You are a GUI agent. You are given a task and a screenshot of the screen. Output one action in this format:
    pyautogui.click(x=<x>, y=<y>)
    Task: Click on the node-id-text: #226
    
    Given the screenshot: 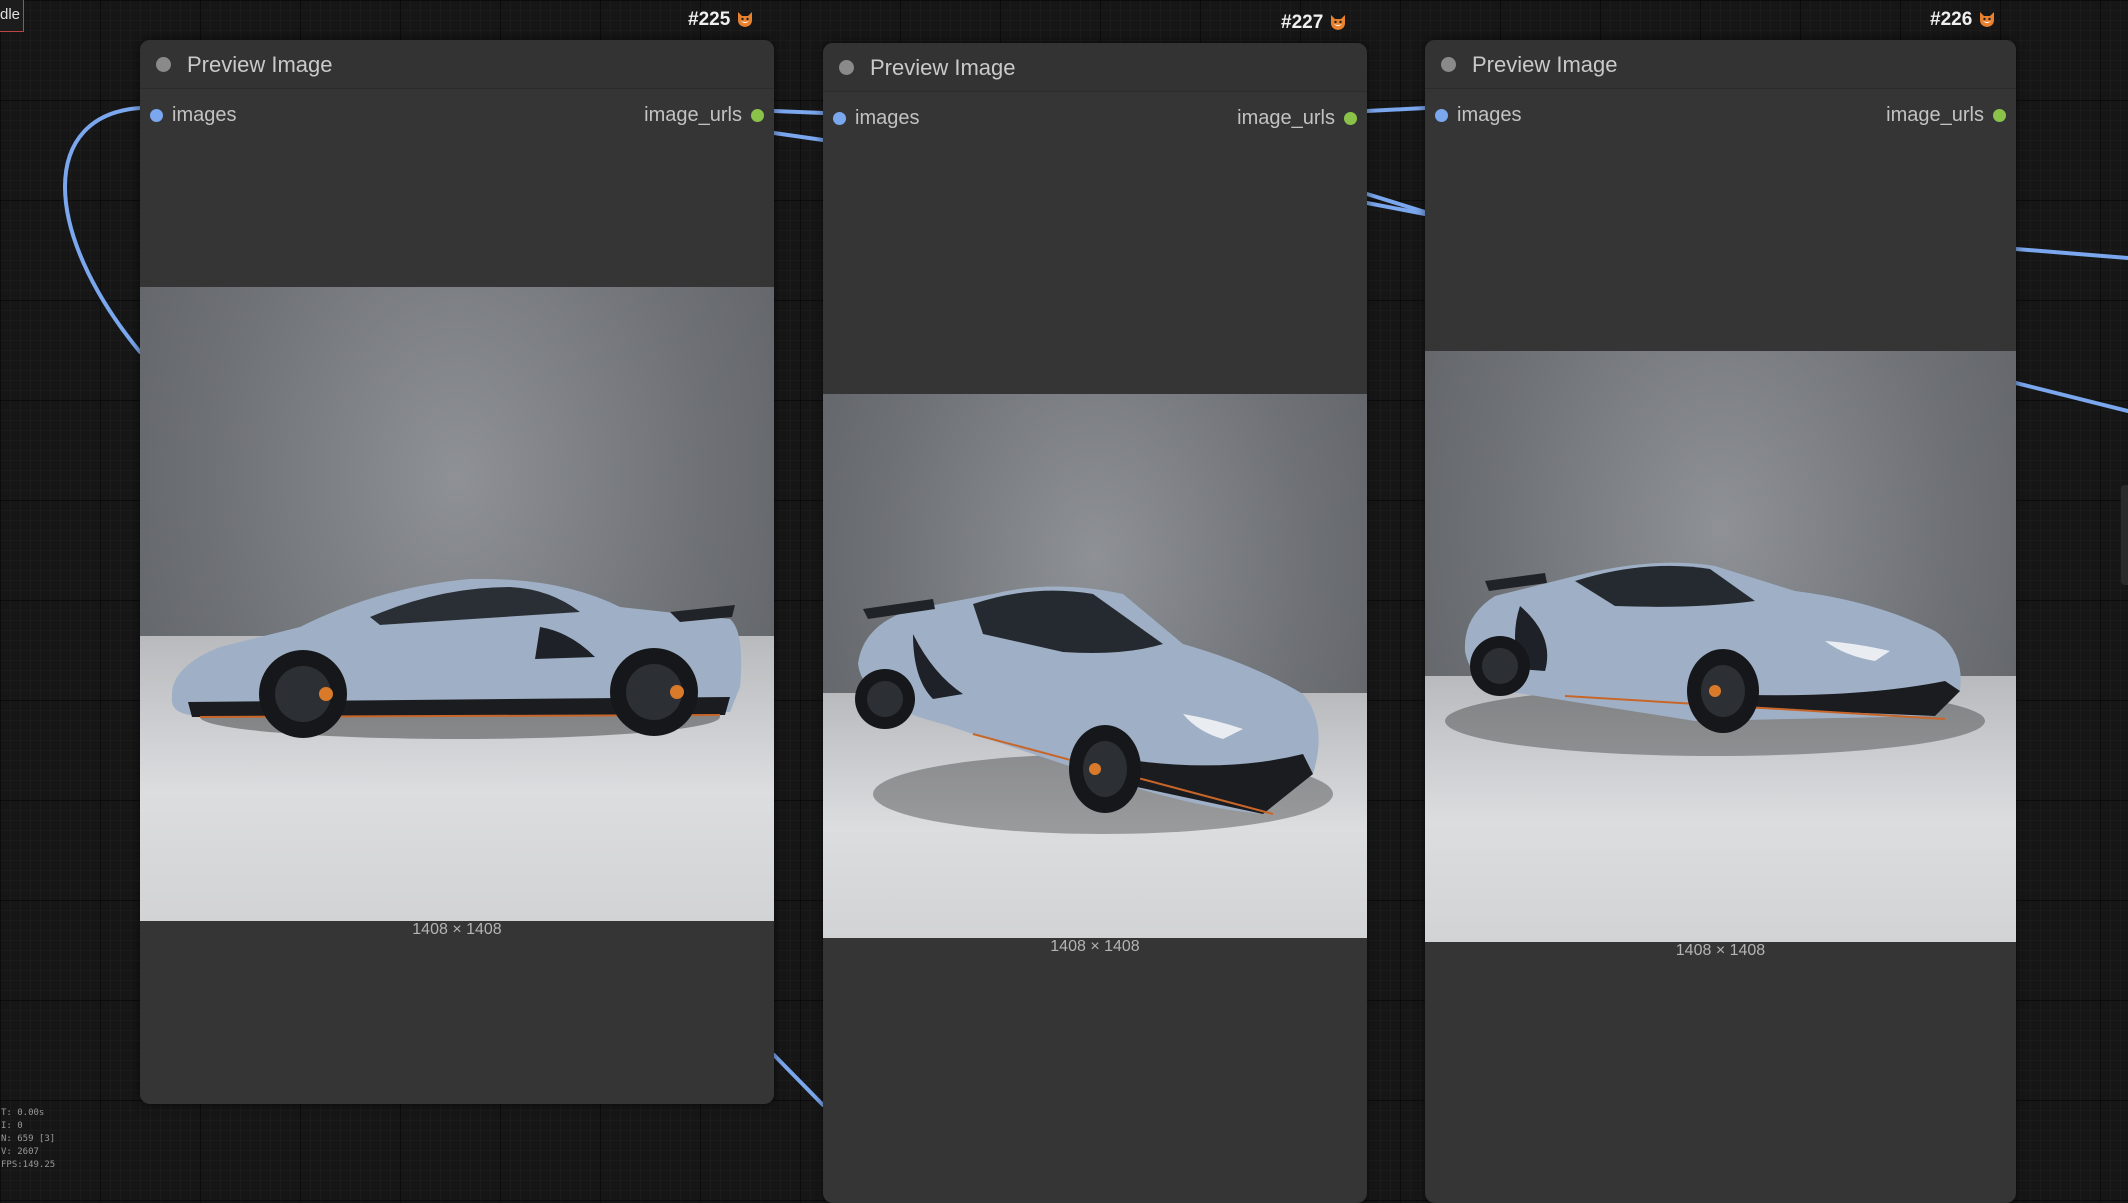 What is the action you would take?
    pyautogui.click(x=1951, y=19)
    